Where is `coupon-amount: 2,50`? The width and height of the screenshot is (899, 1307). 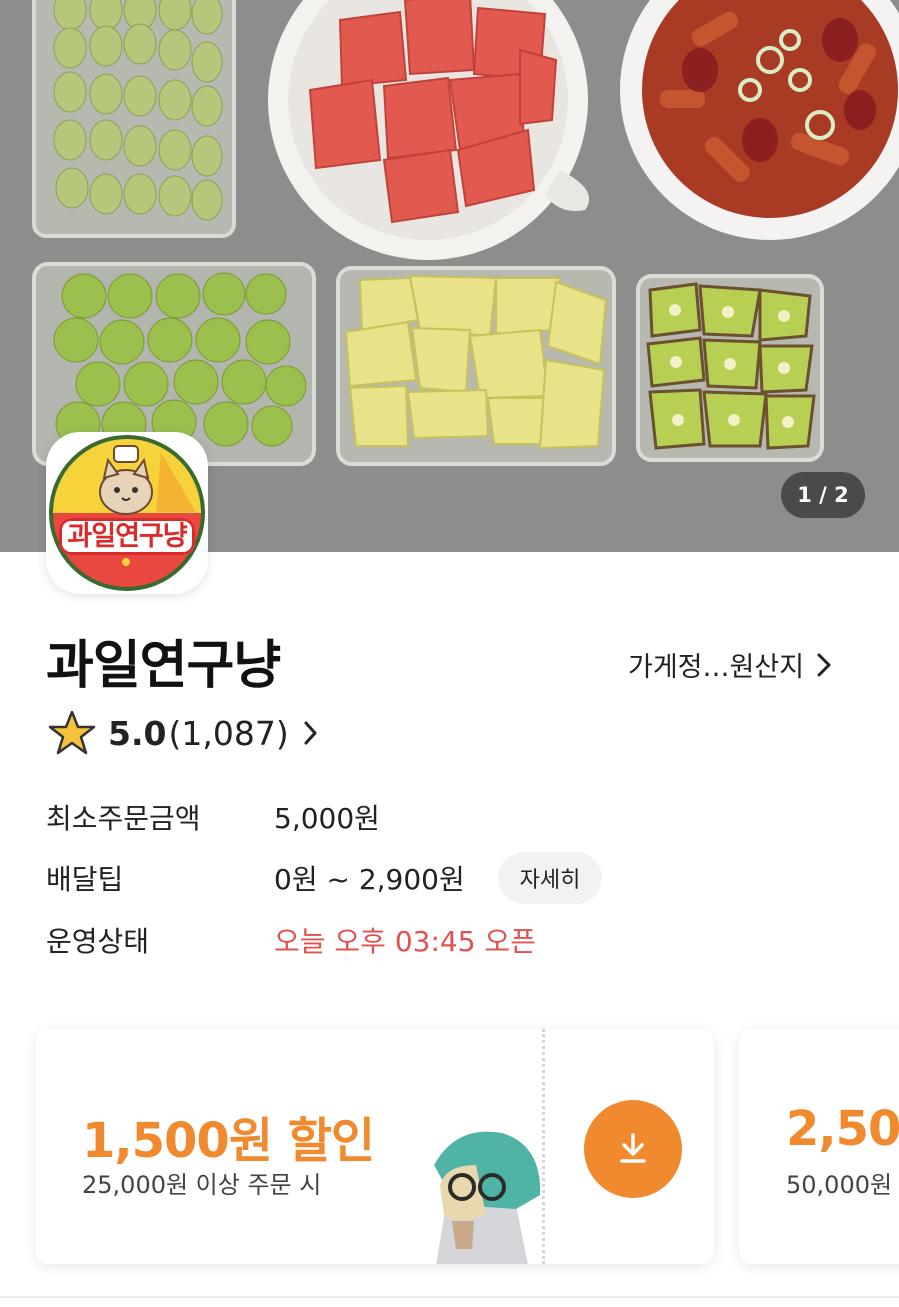
coupon-amount: 2,50 is located at coordinates (842, 1129).